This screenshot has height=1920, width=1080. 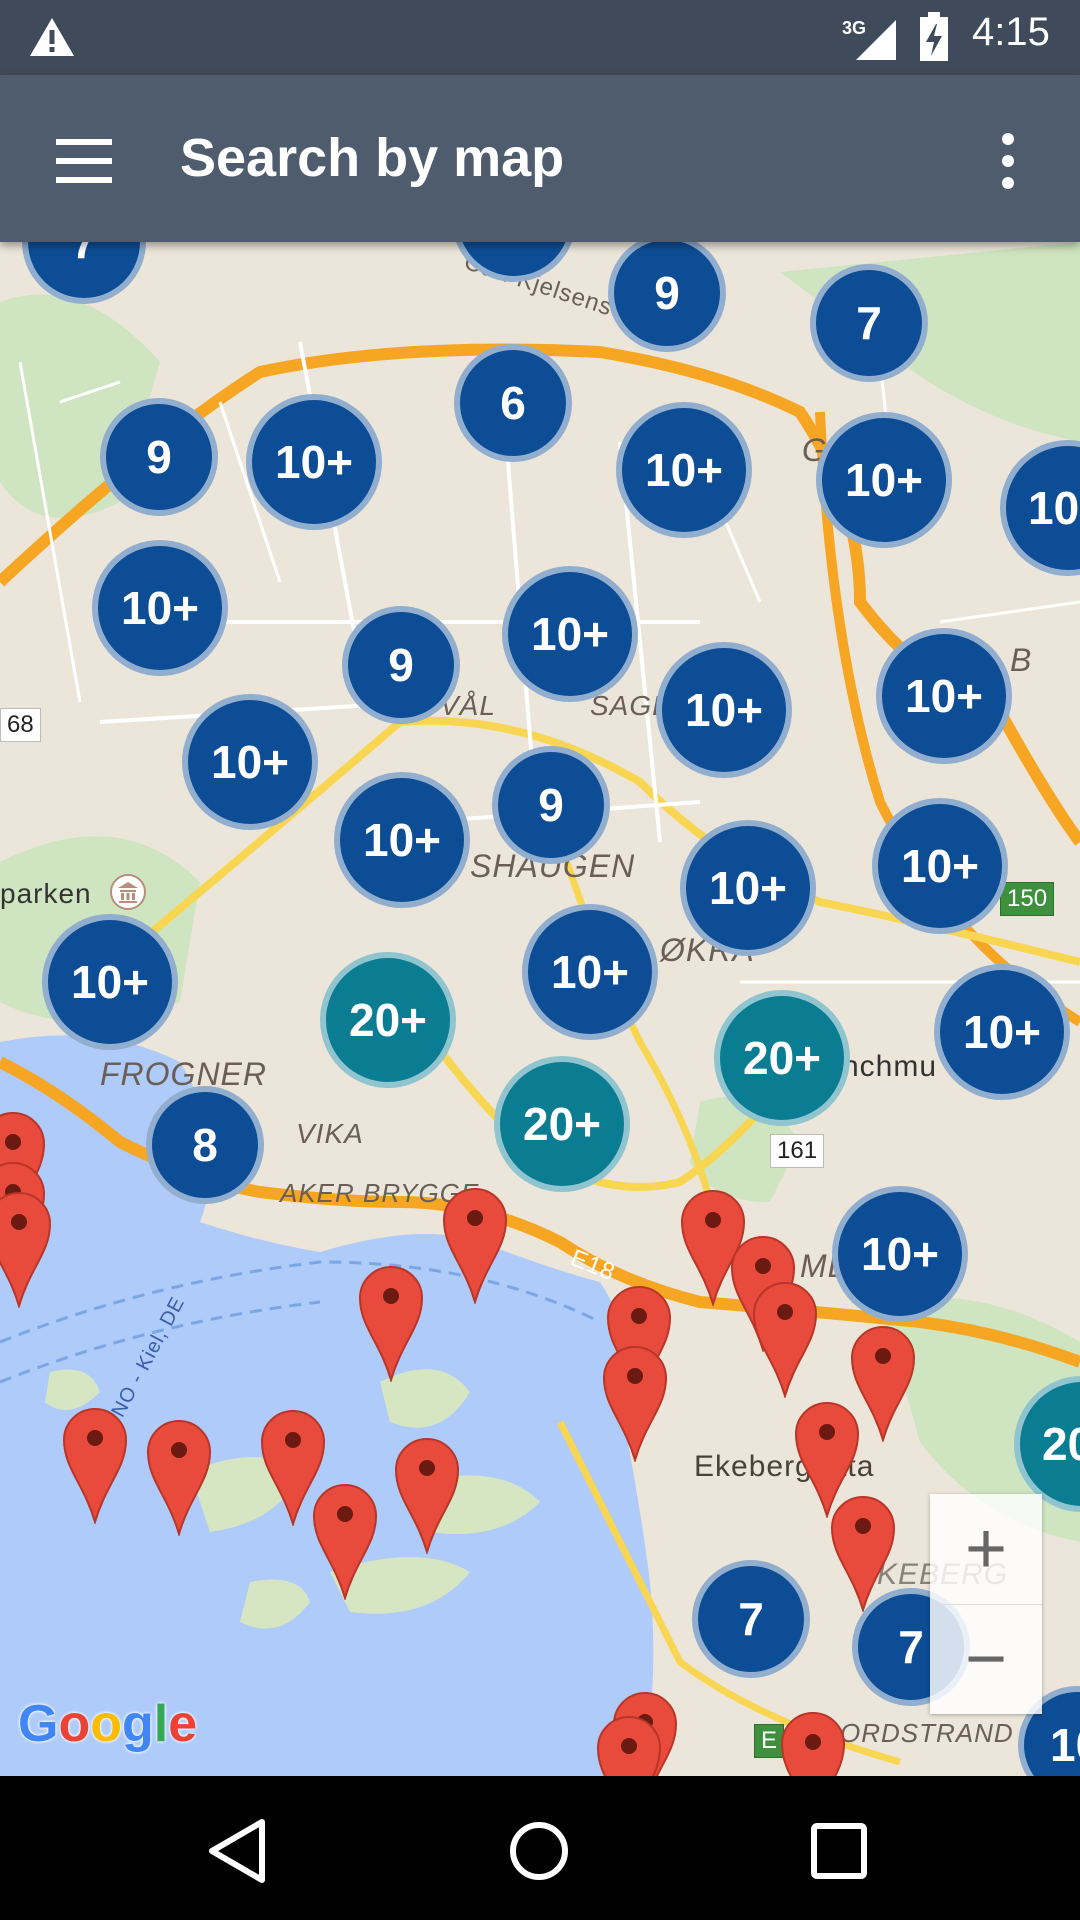 I want to click on map-label-parken: parken, so click(x=46, y=893).